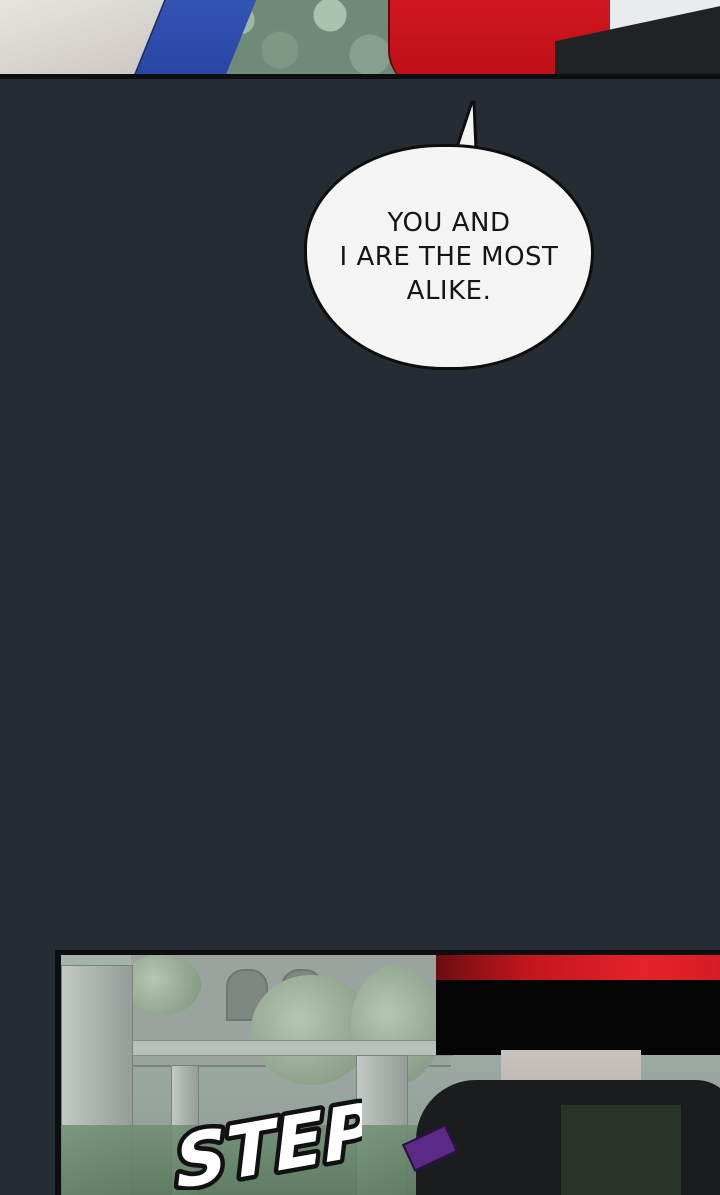 Image resolution: width=720 pixels, height=1195 pixels. What do you see at coordinates (360, 38) in the screenshot?
I see `top-panel-illustration` at bounding box center [360, 38].